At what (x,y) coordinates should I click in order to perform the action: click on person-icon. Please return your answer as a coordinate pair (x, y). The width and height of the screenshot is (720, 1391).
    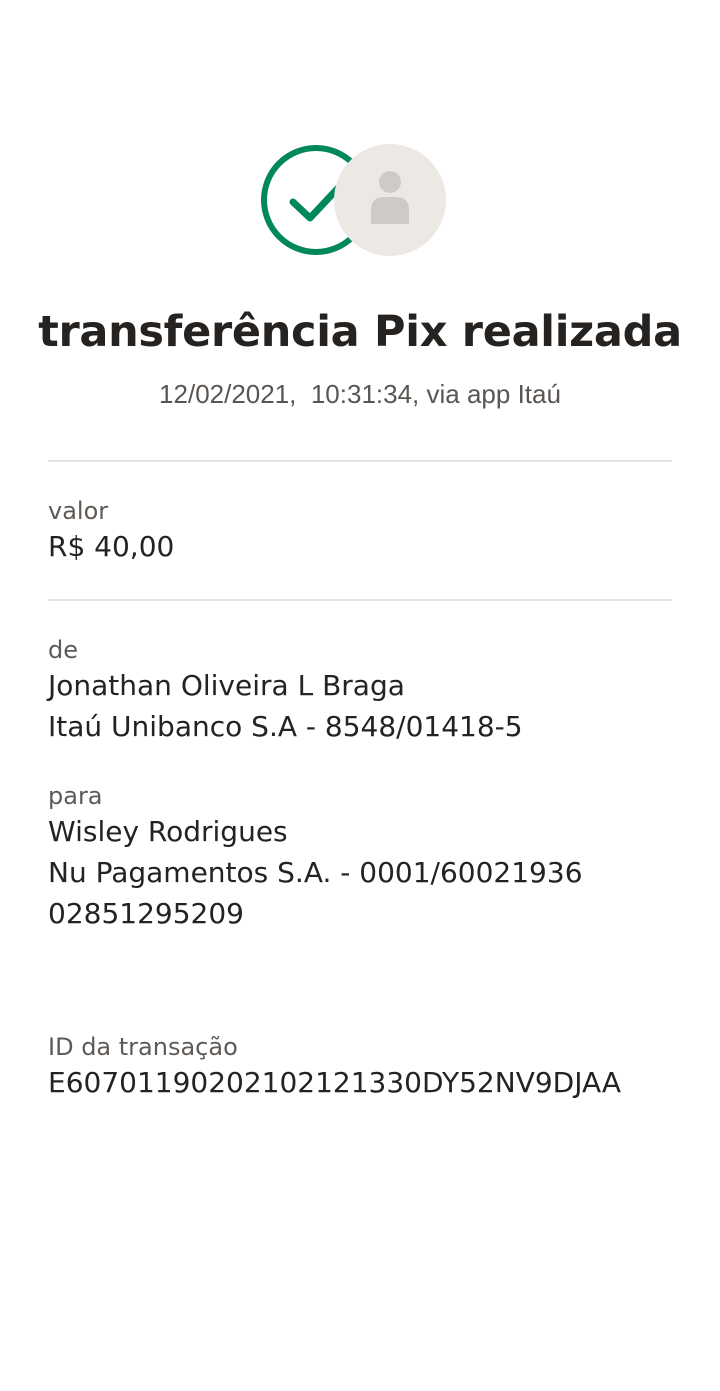
    Looking at the image, I should click on (390, 197).